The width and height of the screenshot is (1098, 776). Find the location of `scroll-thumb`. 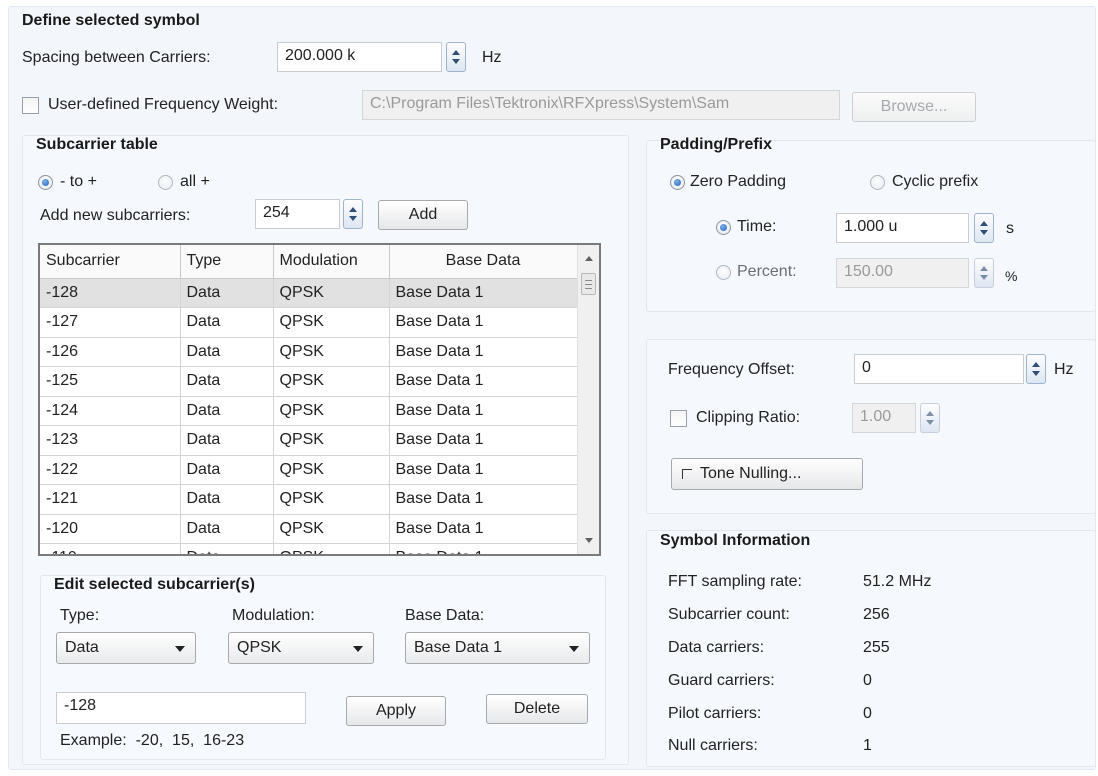

scroll-thumb is located at coordinates (588, 284).